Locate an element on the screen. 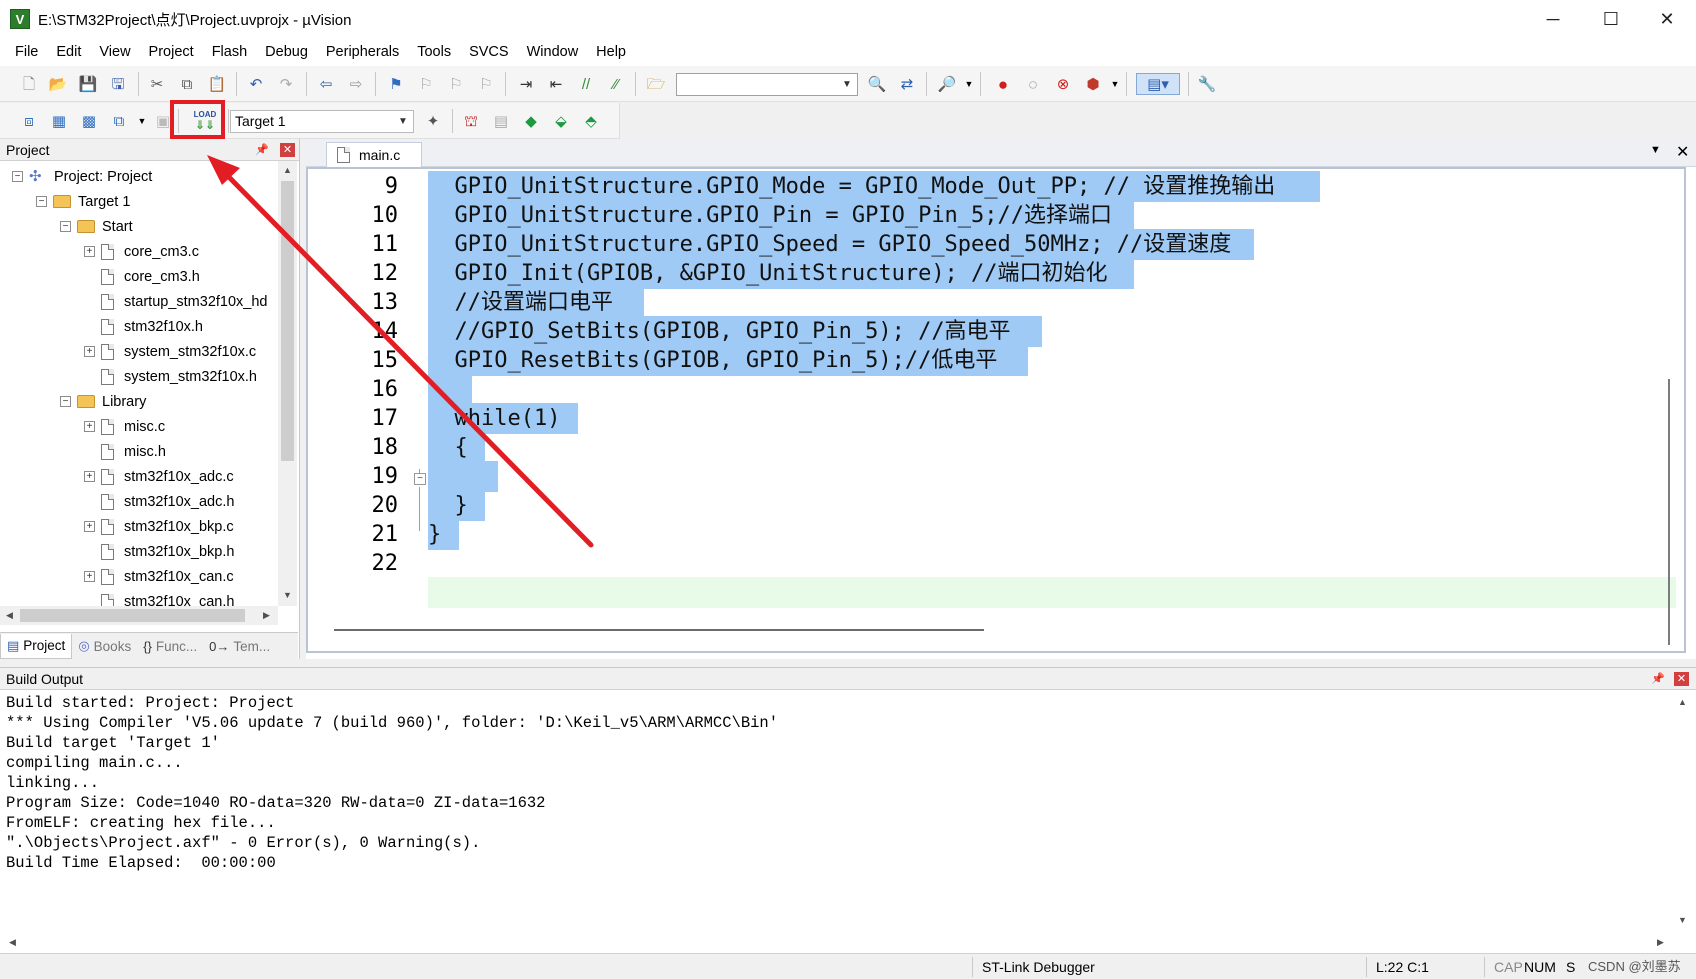  next-bookmark-icon: ⚐ is located at coordinates (456, 84).